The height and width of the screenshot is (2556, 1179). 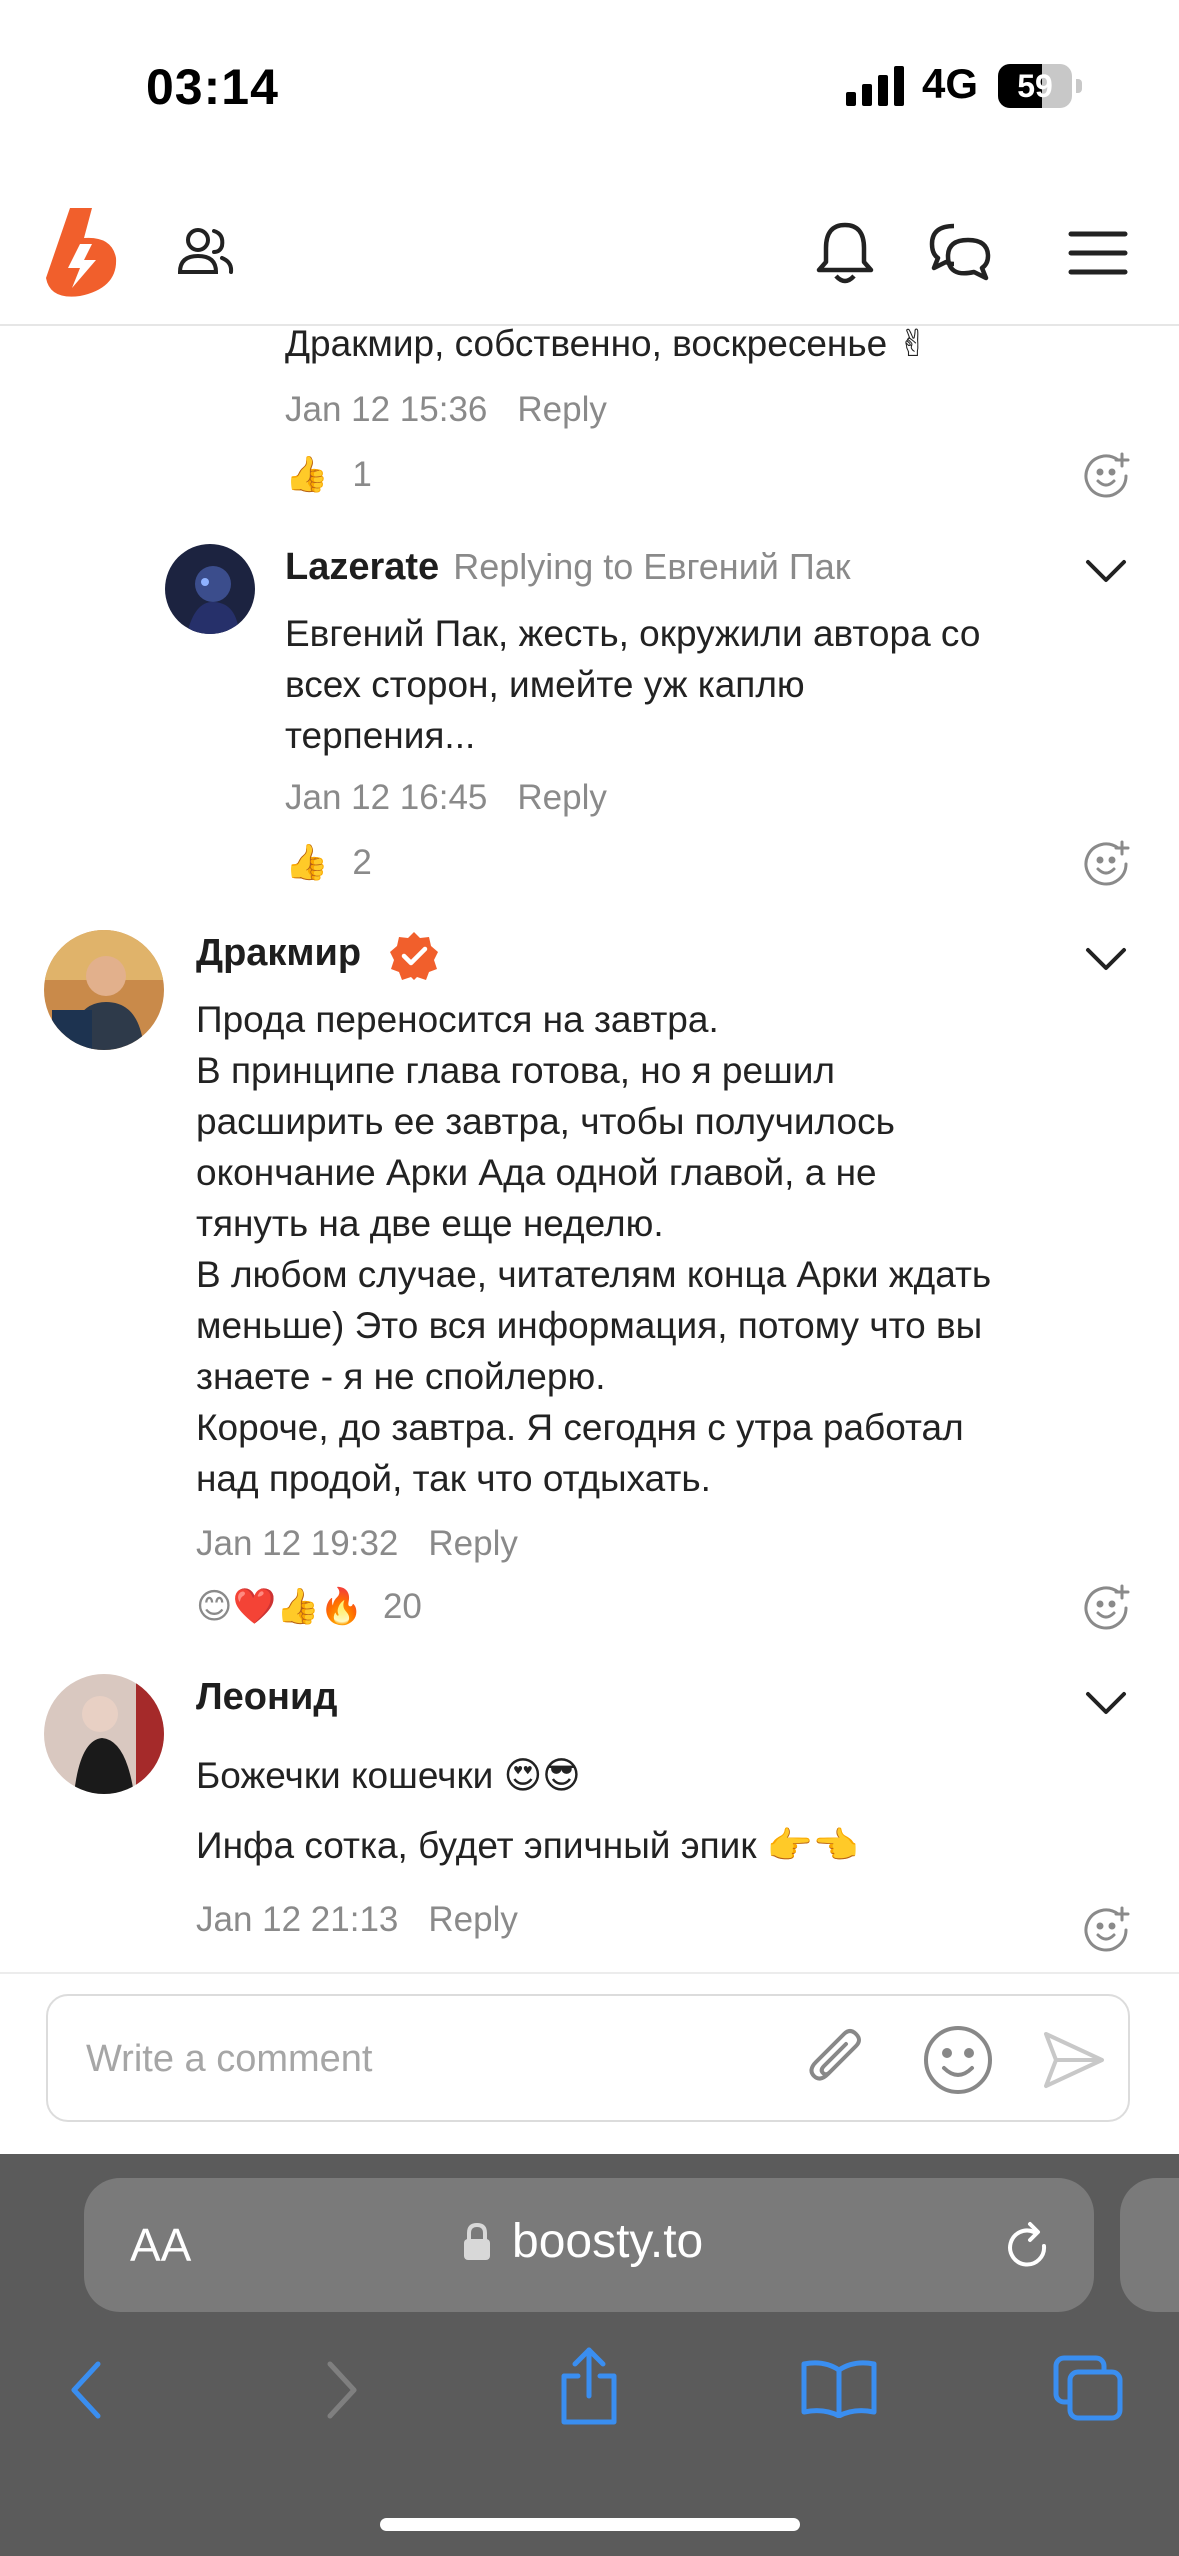 I want to click on comment-date: Jan 12 19:32, so click(x=297, y=1543).